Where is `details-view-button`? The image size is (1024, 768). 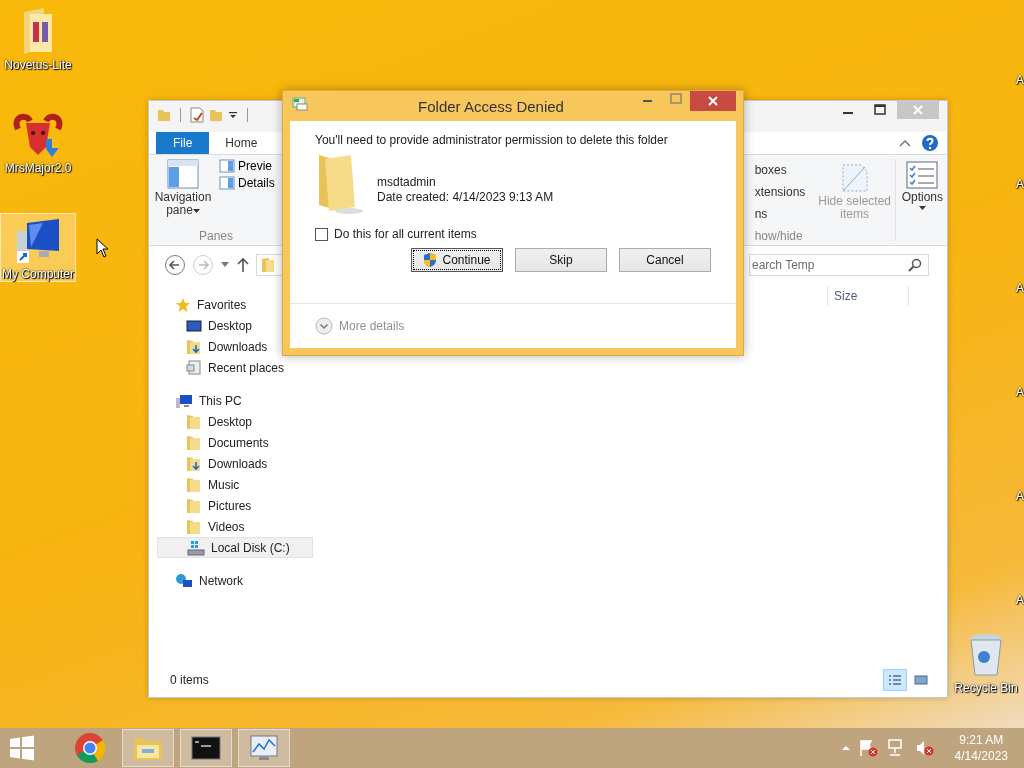
details-view-button is located at coordinates (895, 680).